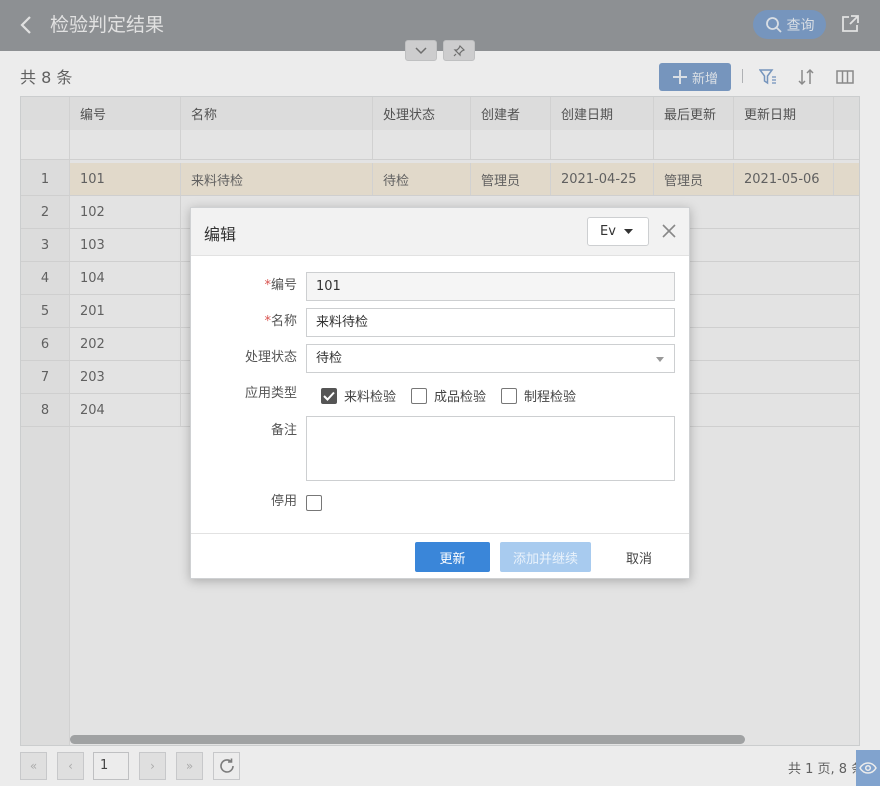  Describe the element at coordinates (490, 286) in the screenshot. I see `code-field: 101` at that location.